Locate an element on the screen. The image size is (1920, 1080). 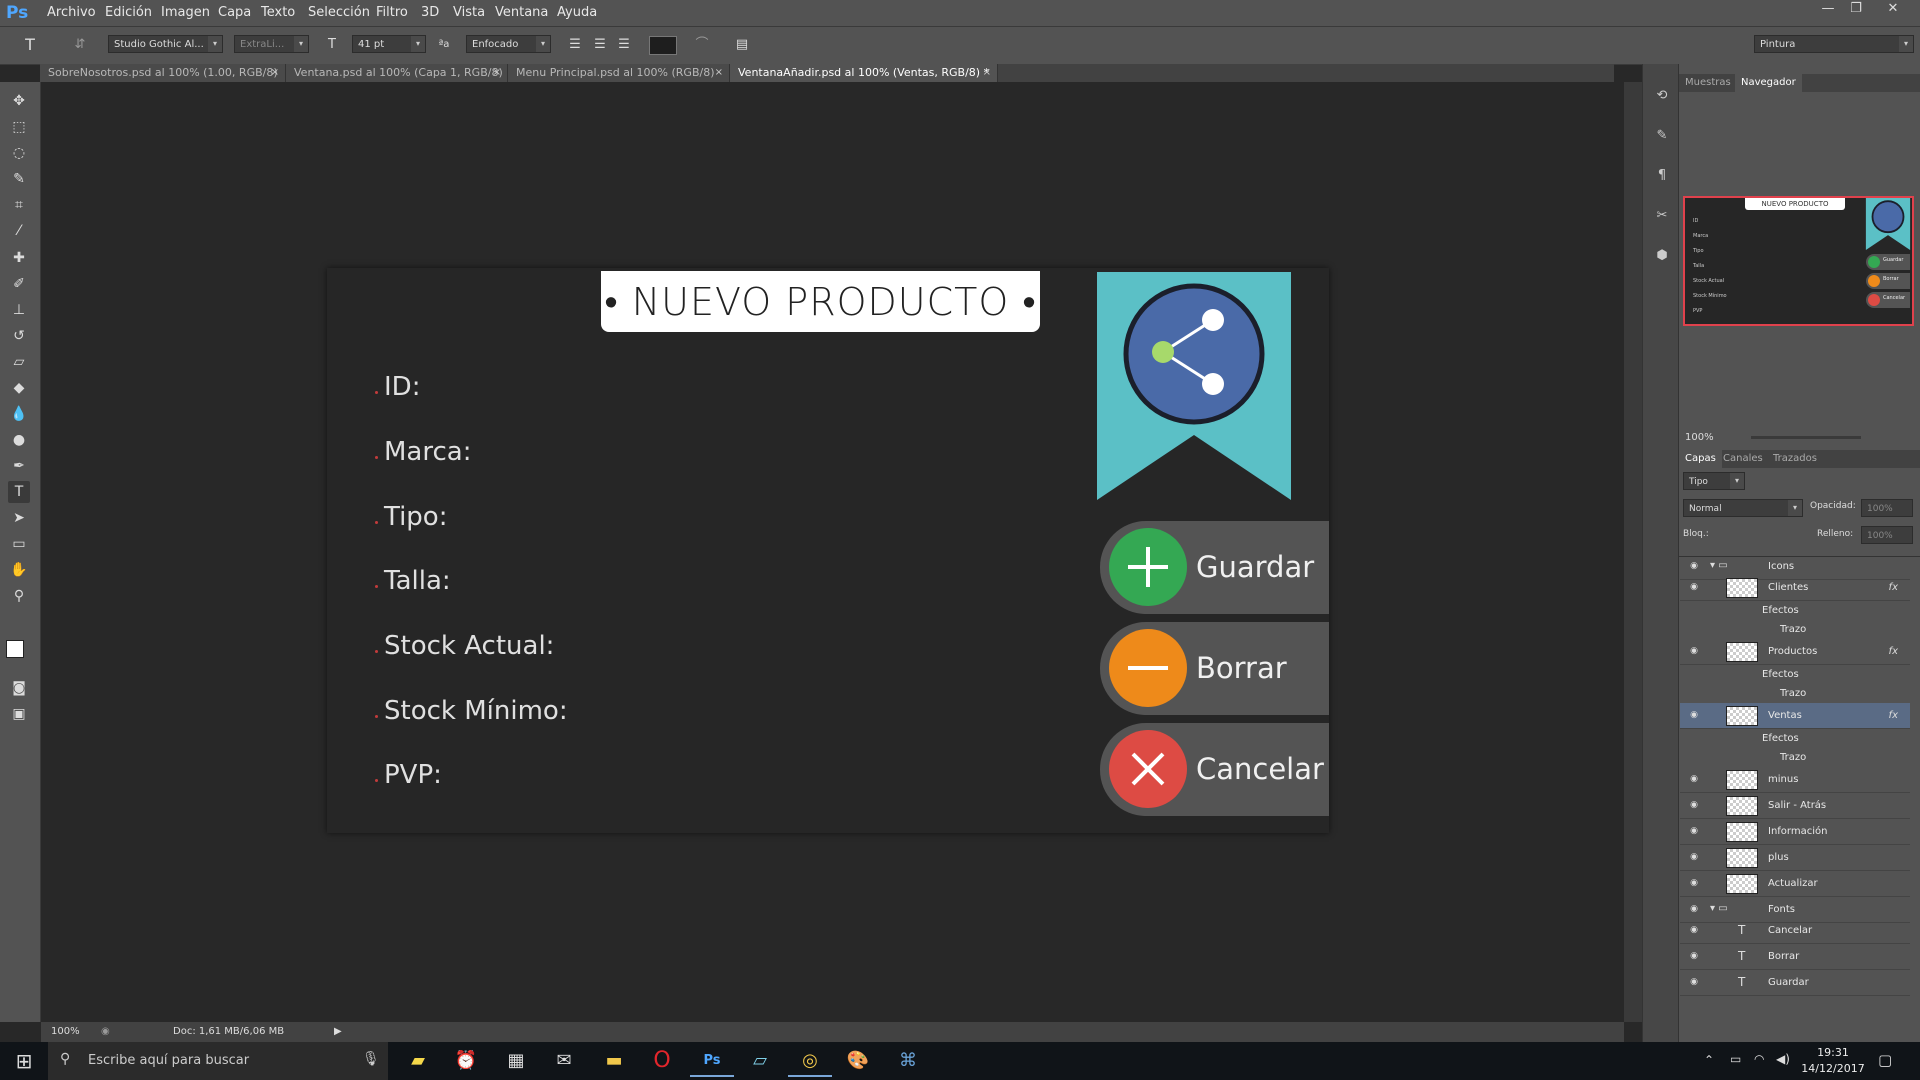
wifi-icon: ◠ is located at coordinates (1759, 1059).